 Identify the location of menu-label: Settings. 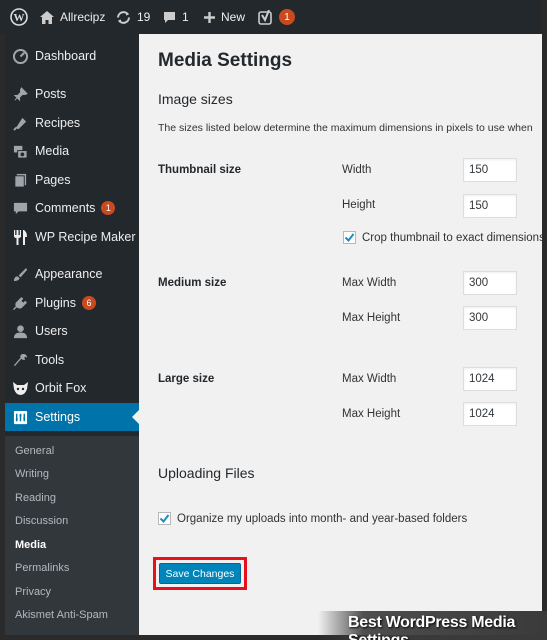
(58, 417).